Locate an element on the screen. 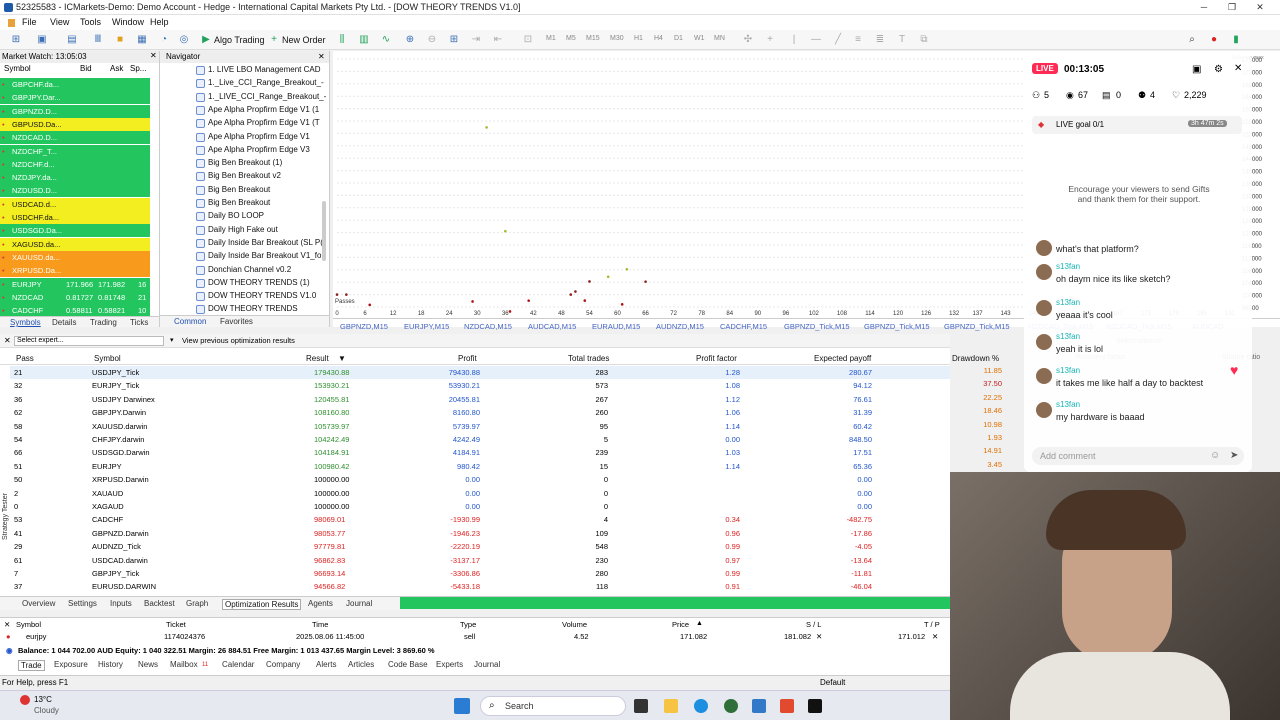 The image size is (1280, 720). navigator-item: Donchian Channel v0.2 is located at coordinates (249, 269).